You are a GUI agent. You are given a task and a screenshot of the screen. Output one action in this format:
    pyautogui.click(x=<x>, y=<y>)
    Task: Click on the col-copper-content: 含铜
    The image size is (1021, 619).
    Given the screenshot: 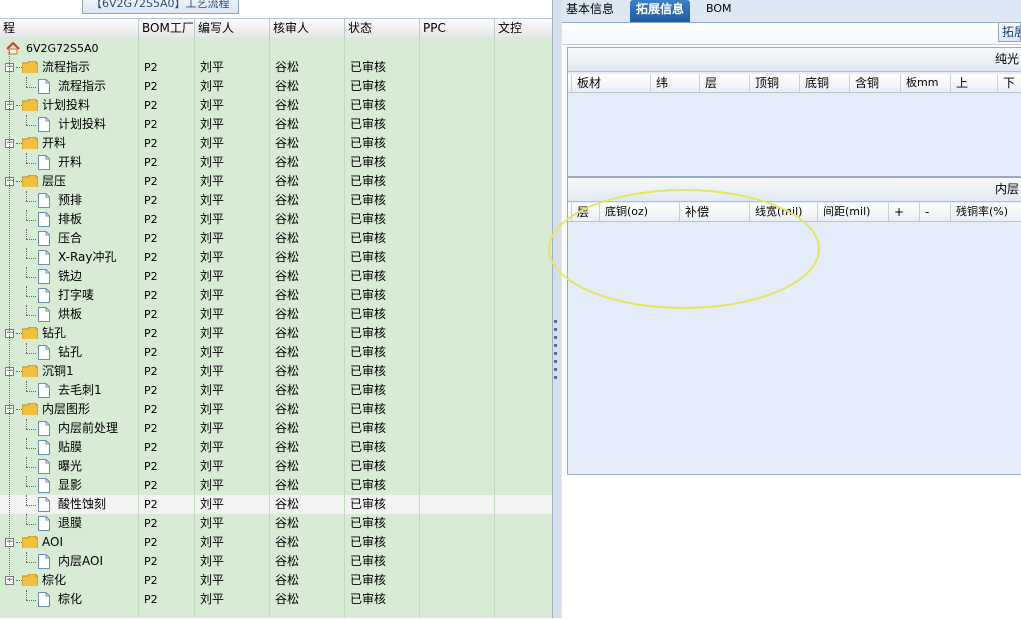 What is the action you would take?
    pyautogui.click(x=874, y=83)
    